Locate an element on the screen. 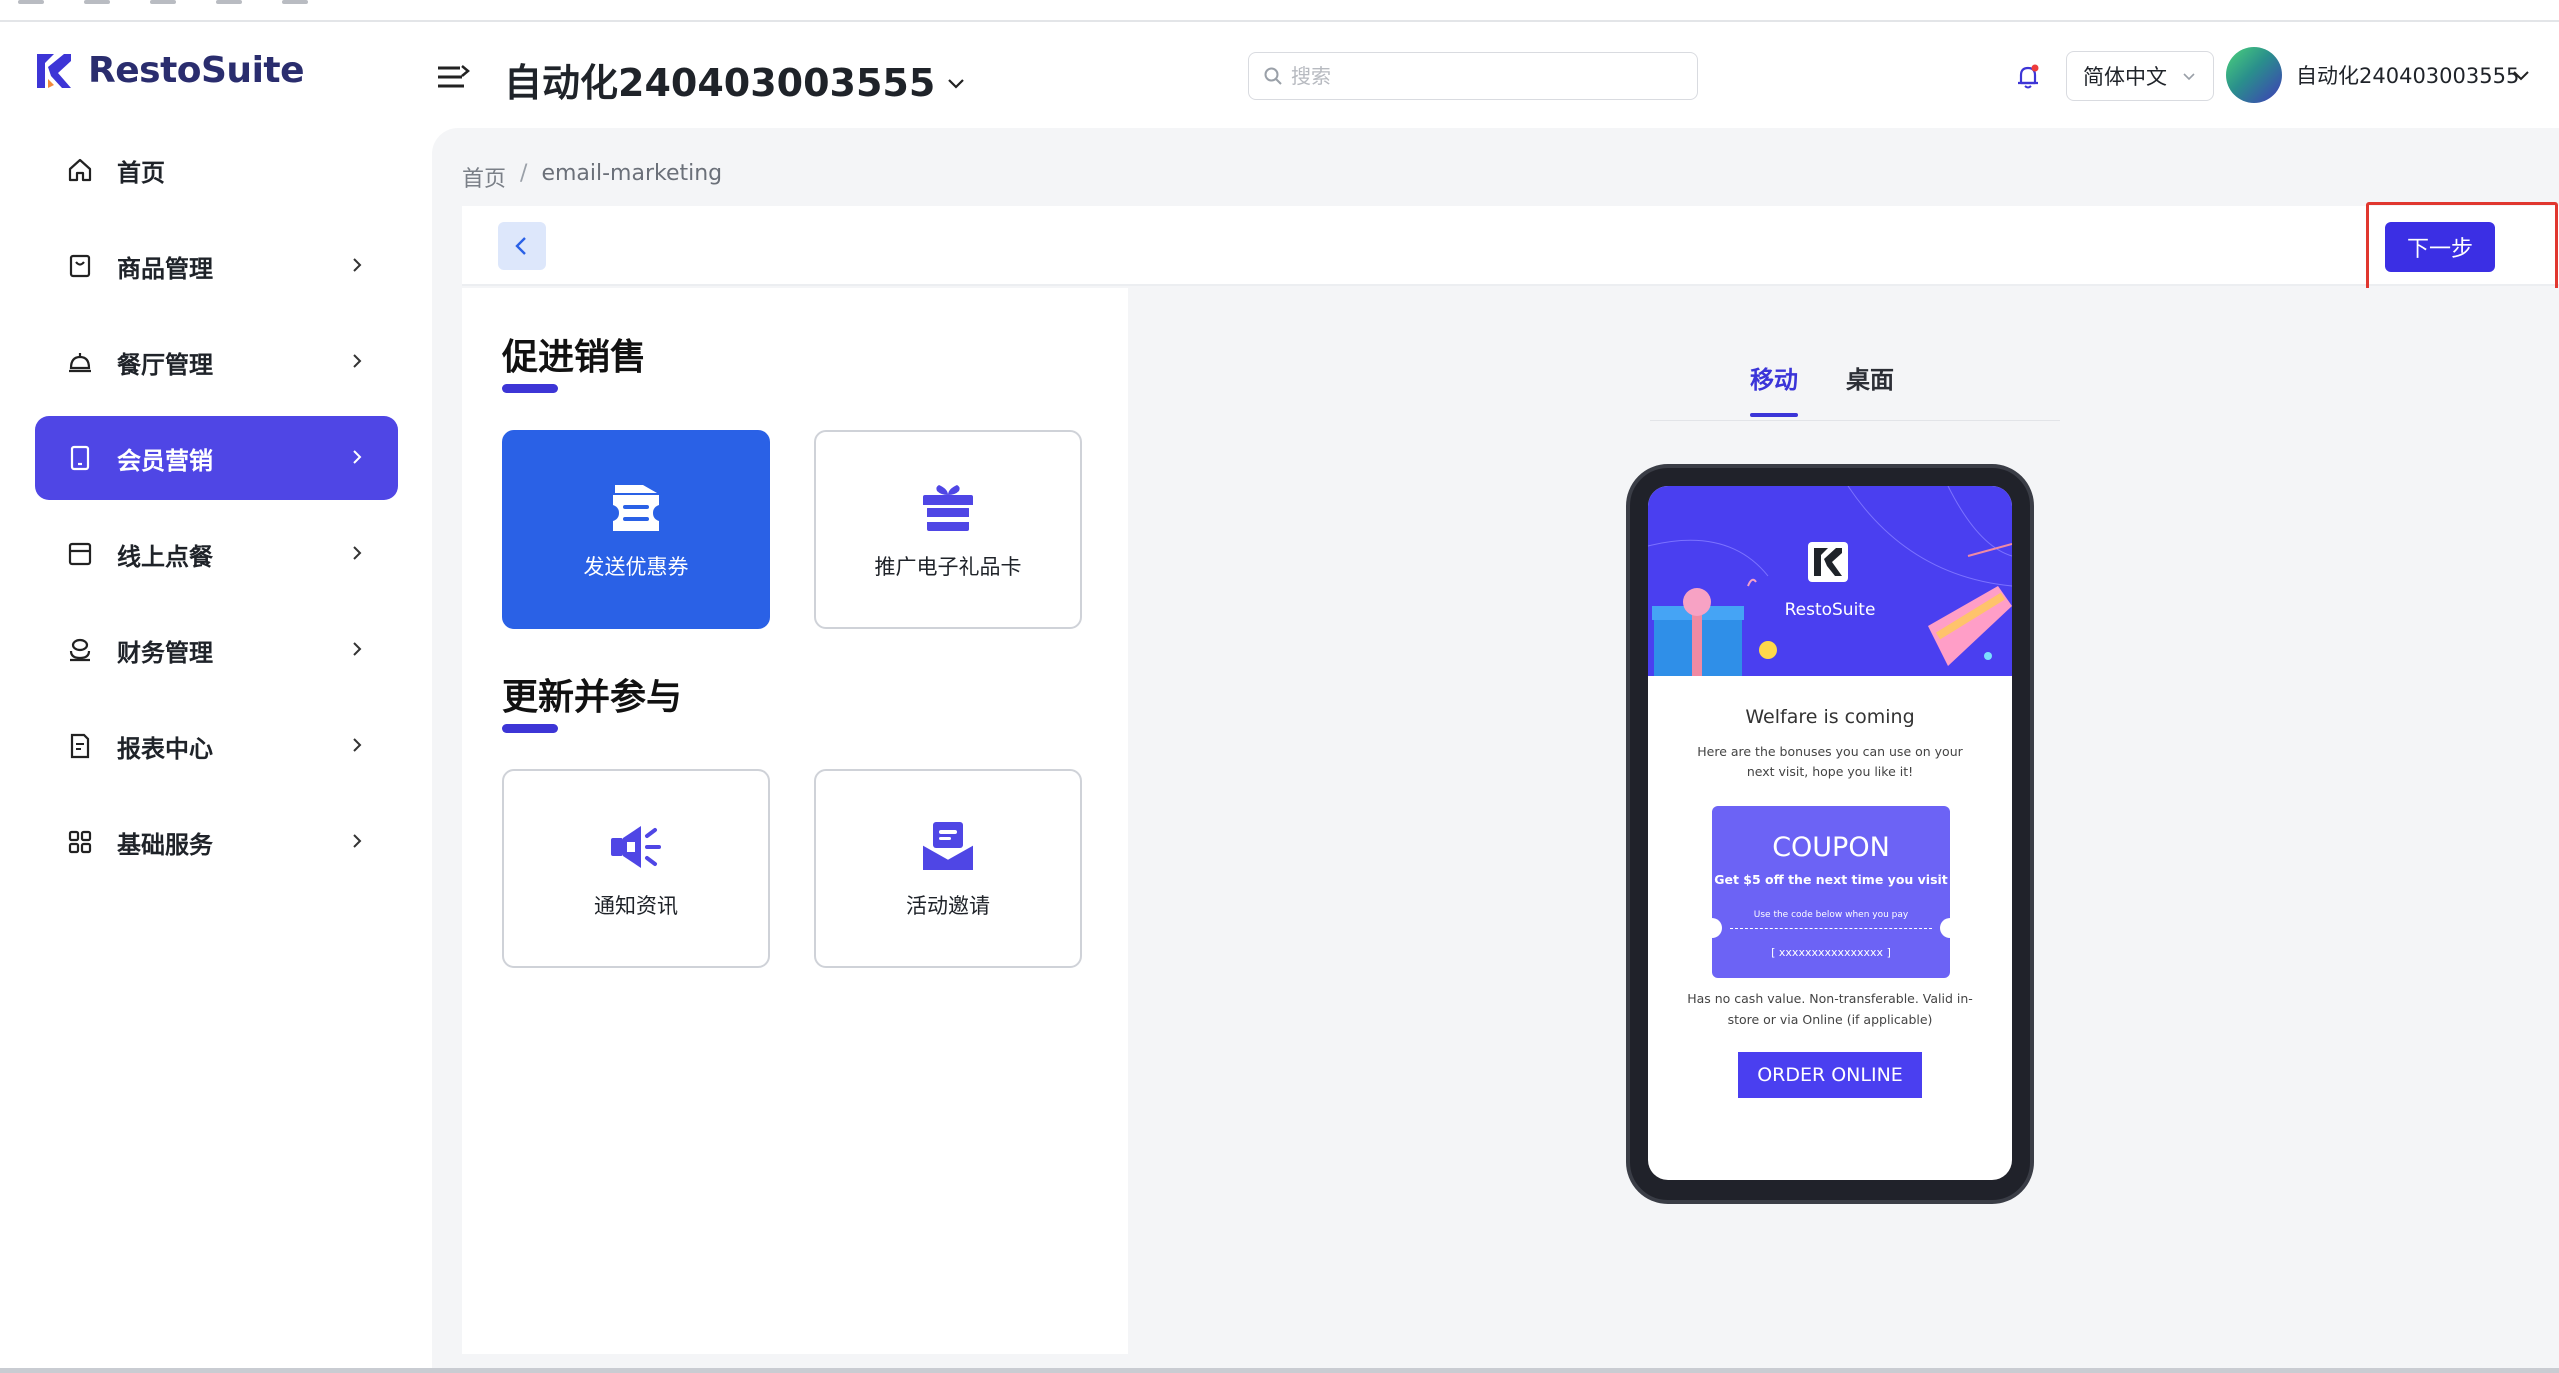  tab-desktop: 桌面 is located at coordinates (1870, 384).